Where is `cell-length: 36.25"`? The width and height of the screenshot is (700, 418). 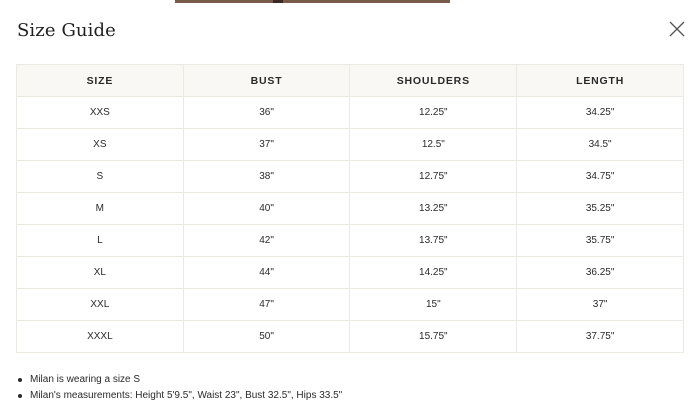 cell-length: 36.25" is located at coordinates (600, 272).